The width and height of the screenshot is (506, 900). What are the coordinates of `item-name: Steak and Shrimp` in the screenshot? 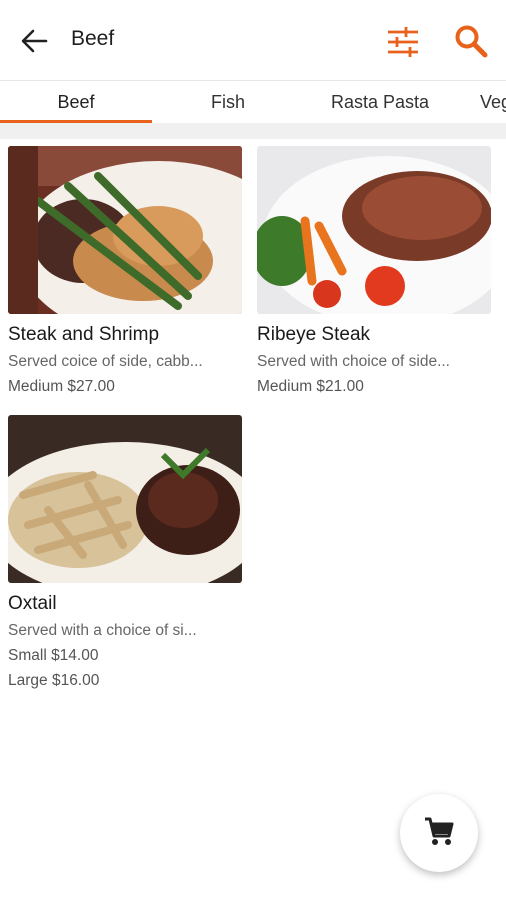 It's located at (84, 334).